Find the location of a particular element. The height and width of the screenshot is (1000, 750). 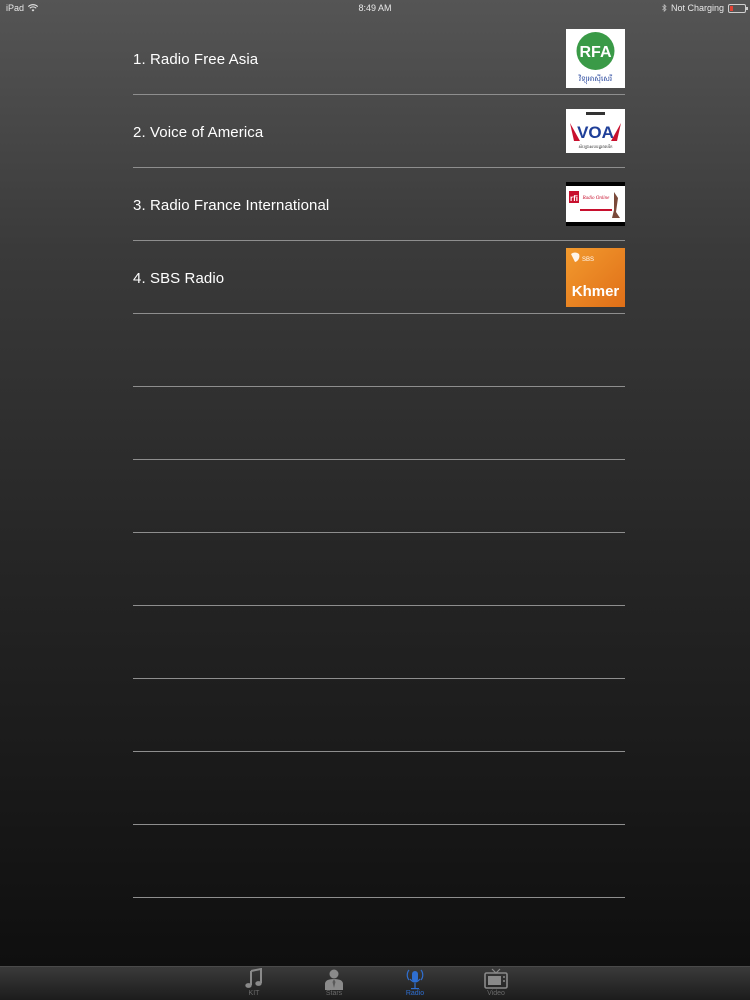

person-icon is located at coordinates (334, 979).